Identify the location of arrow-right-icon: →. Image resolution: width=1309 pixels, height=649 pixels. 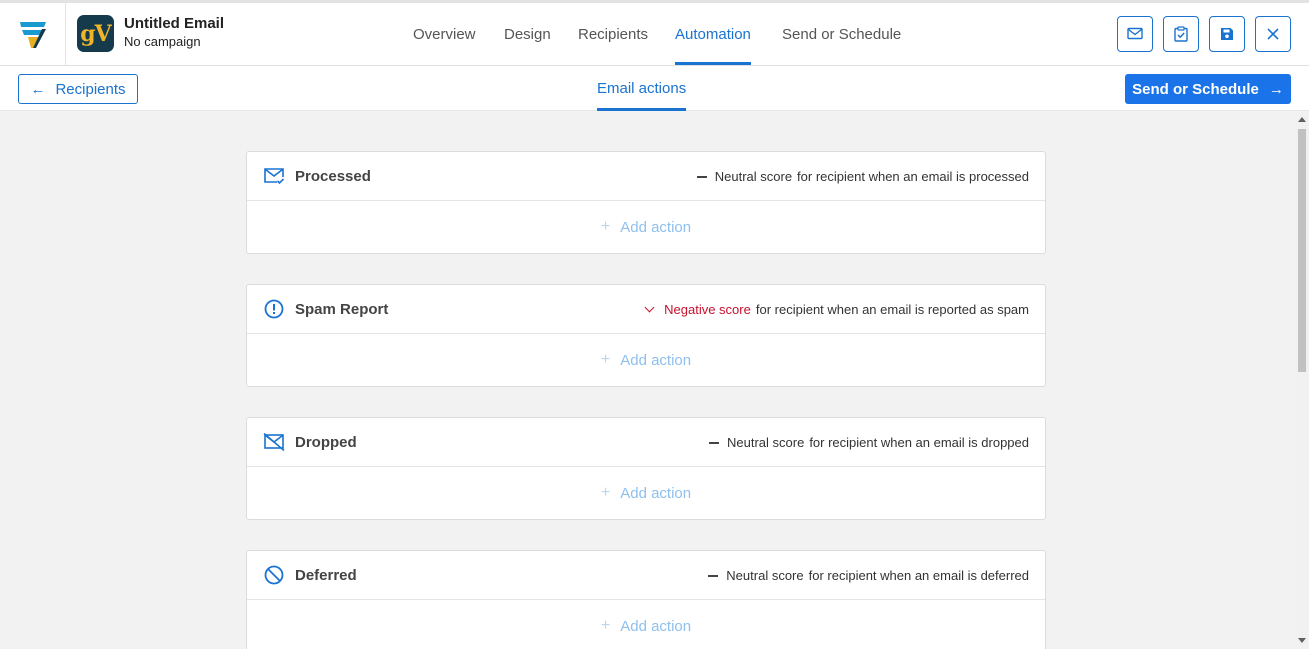
(1276, 89).